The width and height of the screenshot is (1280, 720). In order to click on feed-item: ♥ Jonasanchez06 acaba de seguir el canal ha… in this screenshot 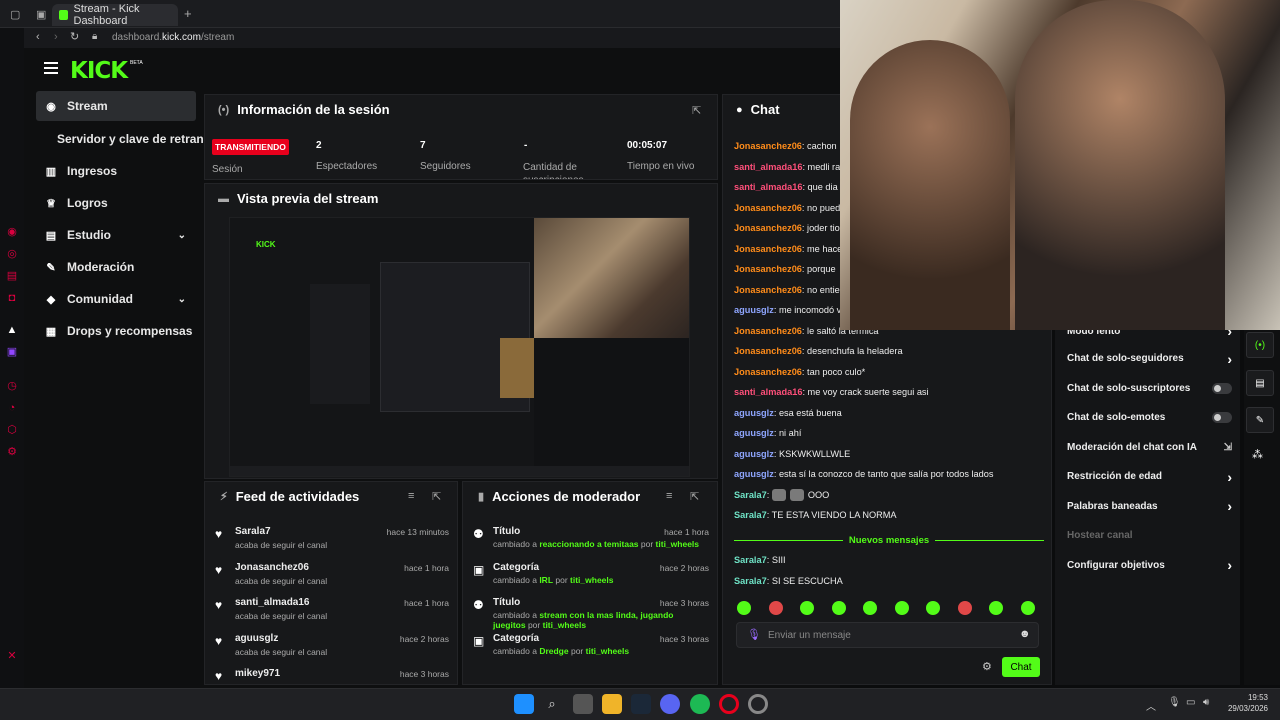, I will do `click(331, 578)`.